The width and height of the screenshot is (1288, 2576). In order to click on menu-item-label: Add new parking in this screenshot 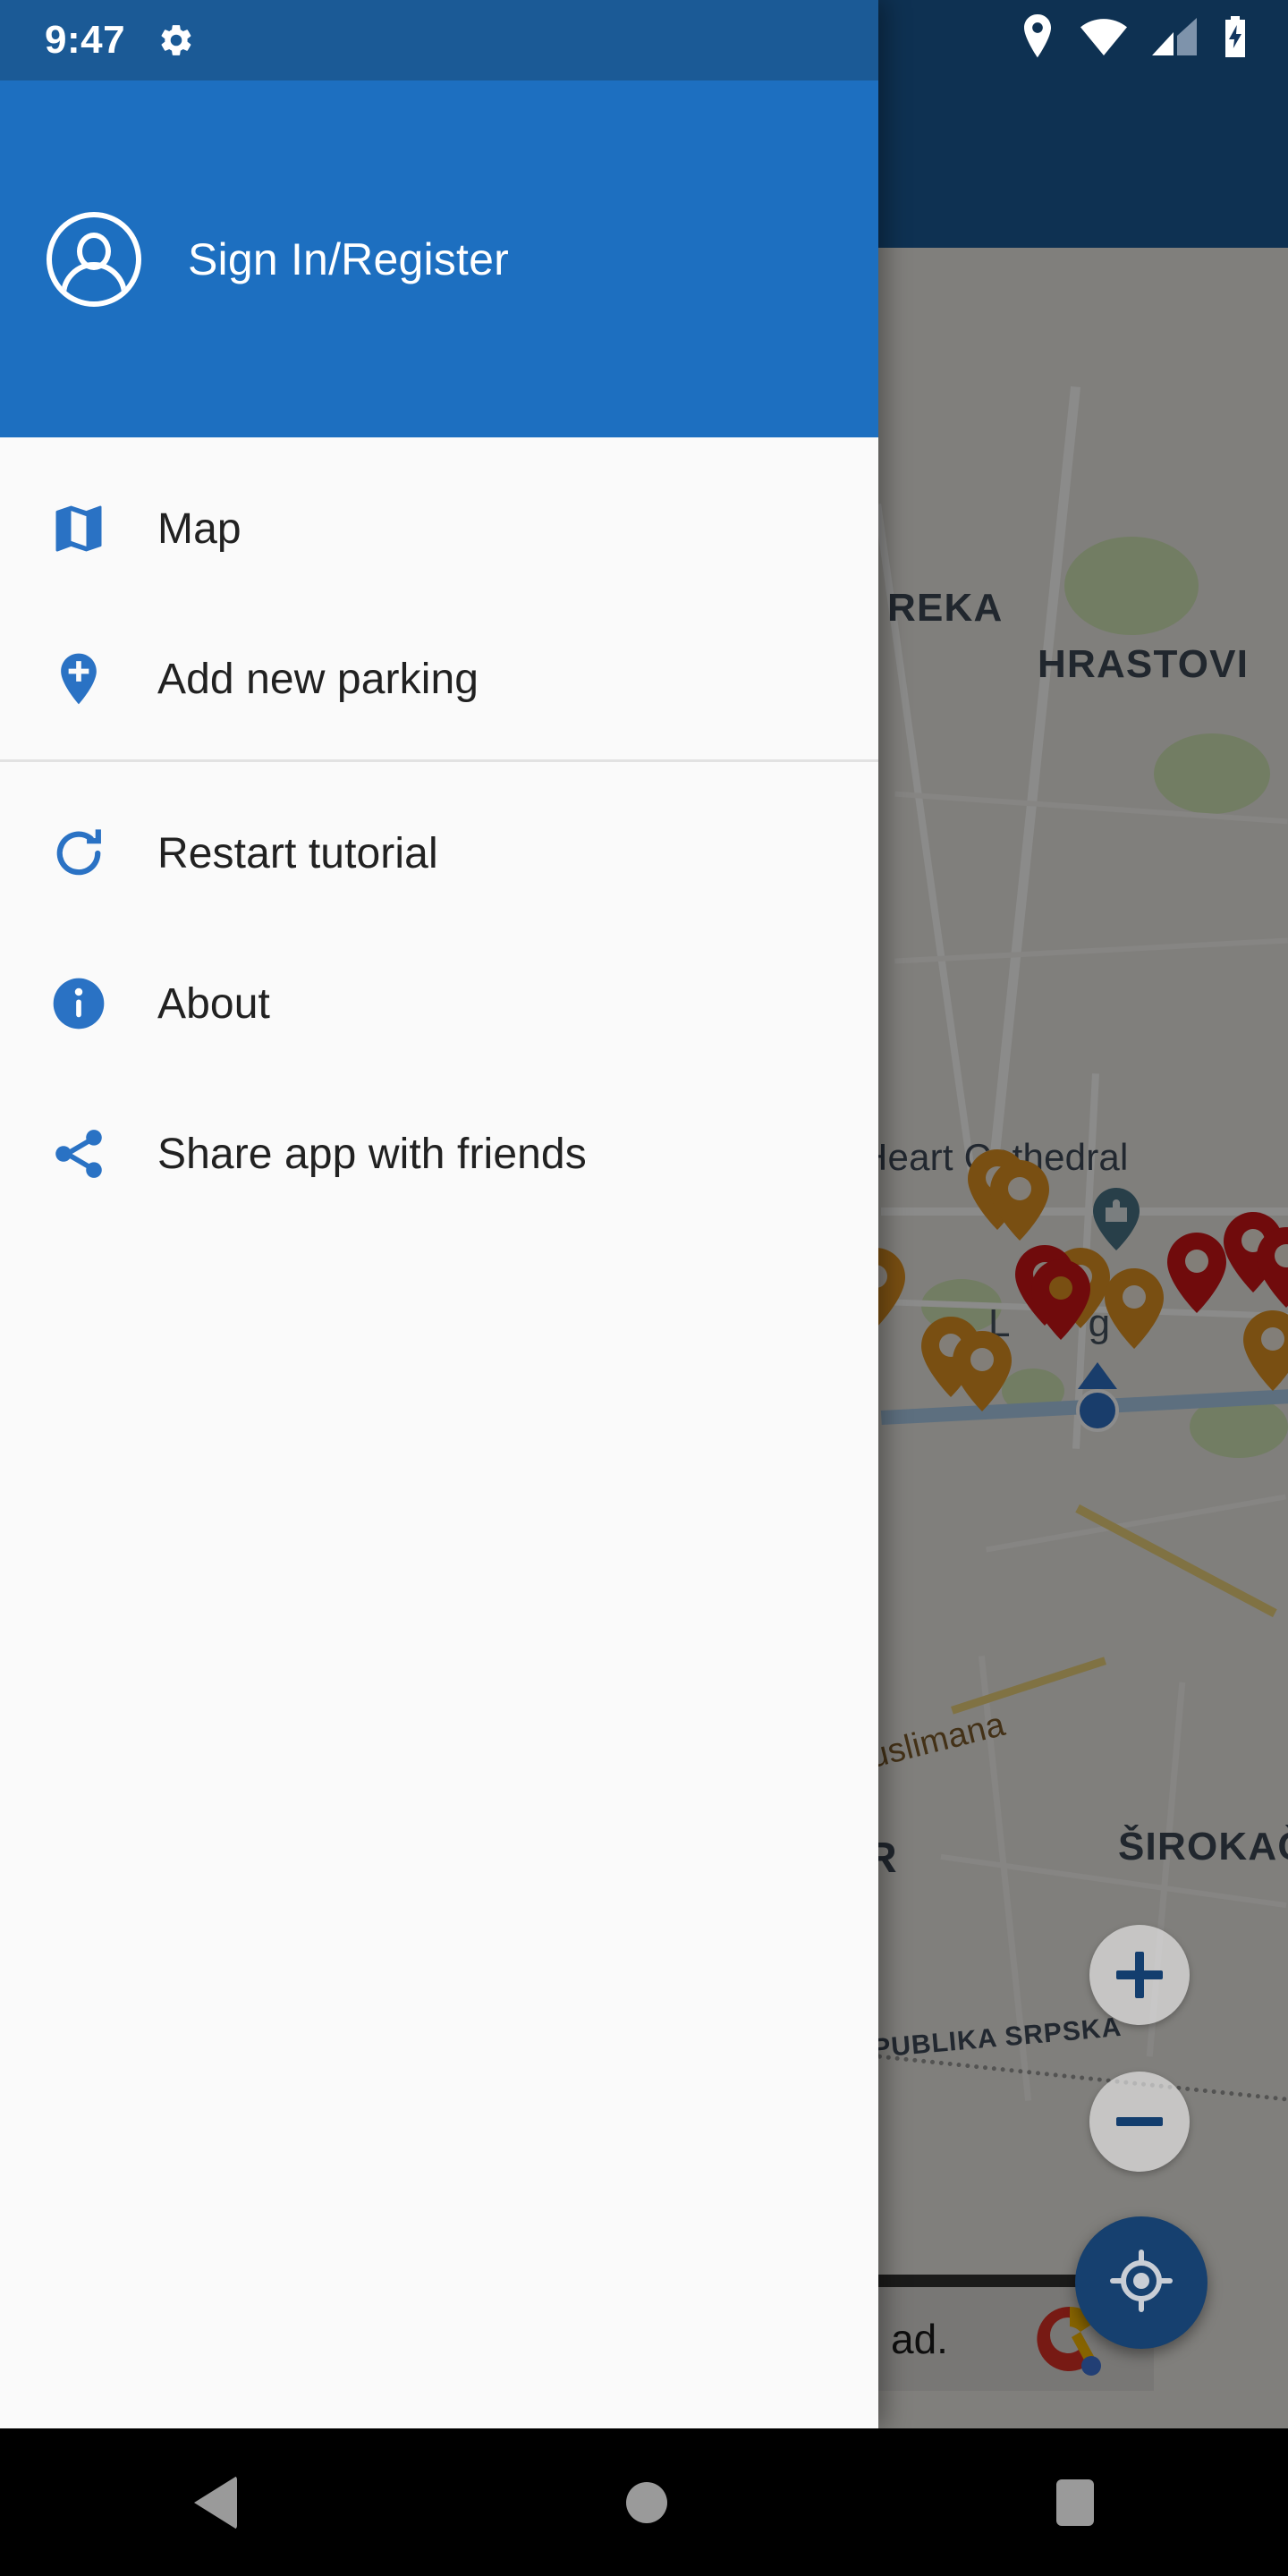, I will do `click(318, 679)`.